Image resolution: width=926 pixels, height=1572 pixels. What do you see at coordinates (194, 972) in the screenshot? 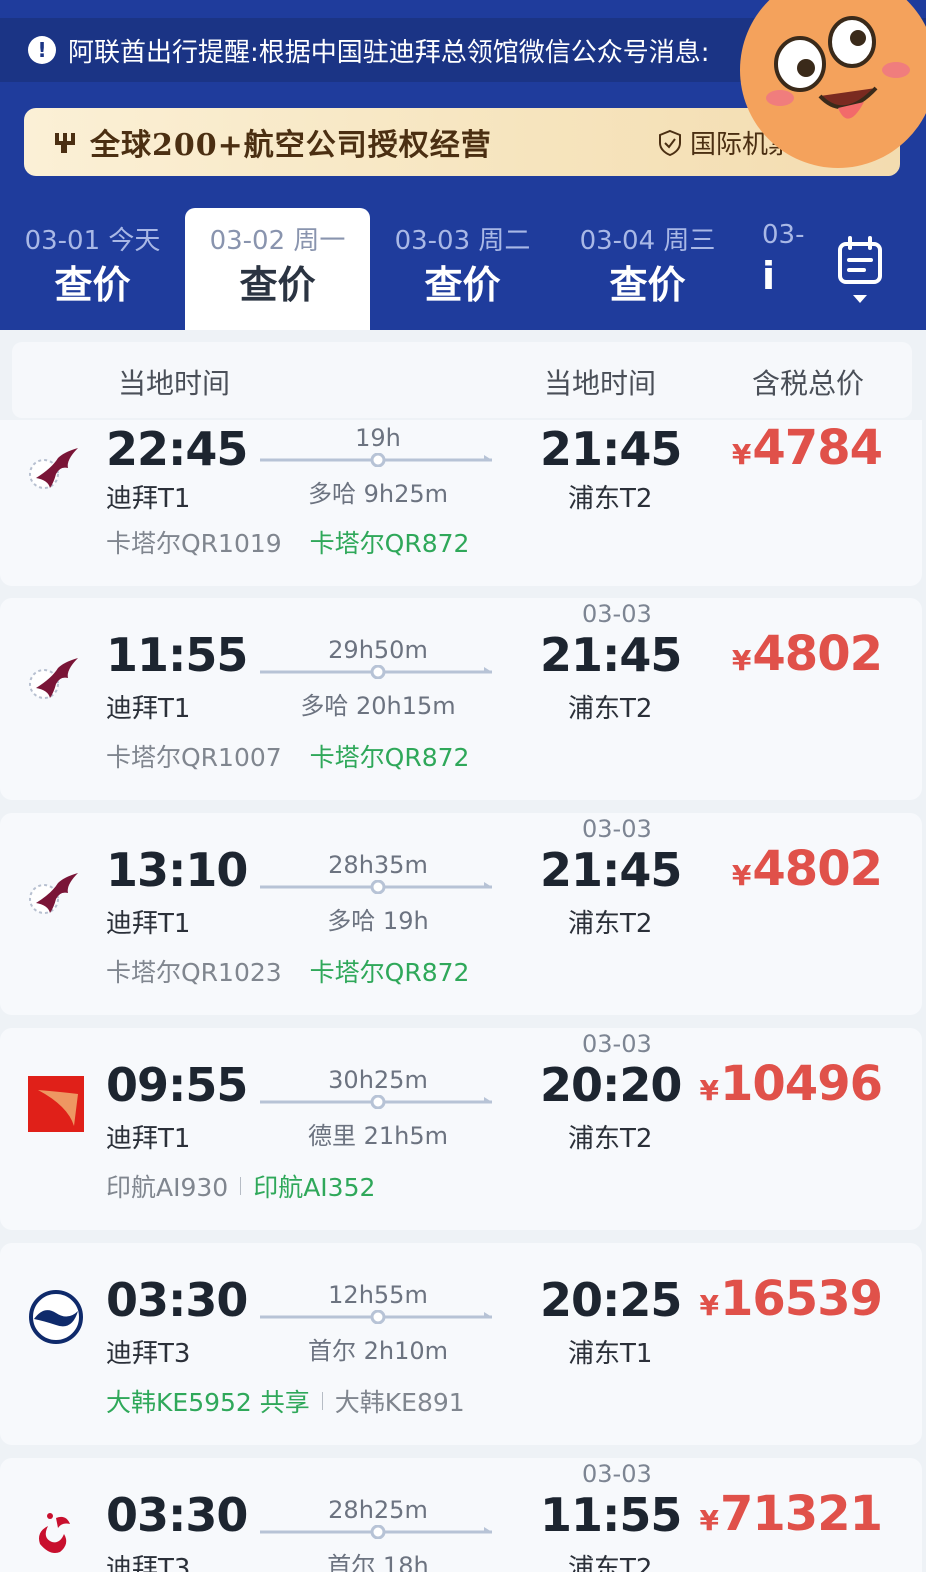
I see `flight-code-1: 卡塔尔QR1023` at bounding box center [194, 972].